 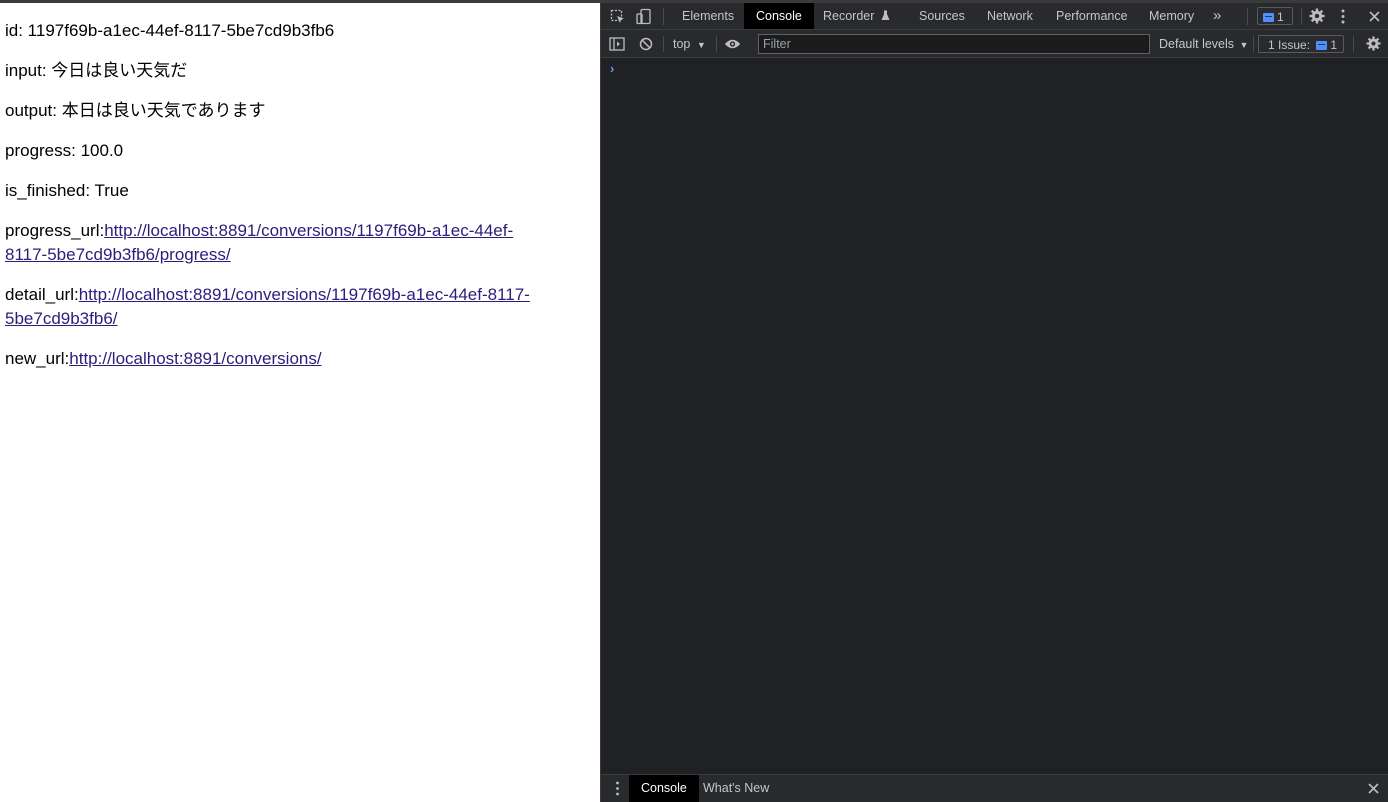 What do you see at coordinates (1217, 16) in the screenshot?
I see `more-tabs-icon: »` at bounding box center [1217, 16].